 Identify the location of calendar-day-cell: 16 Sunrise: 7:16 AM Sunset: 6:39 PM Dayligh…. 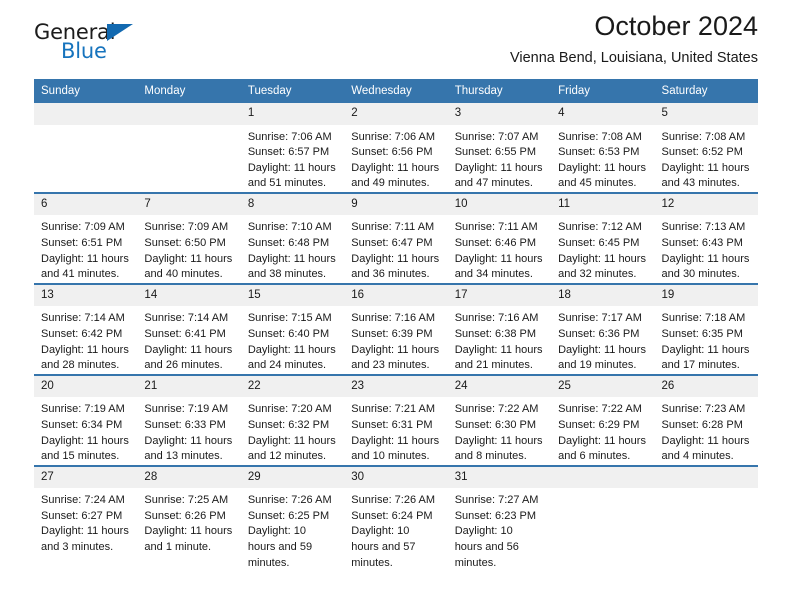
(396, 328).